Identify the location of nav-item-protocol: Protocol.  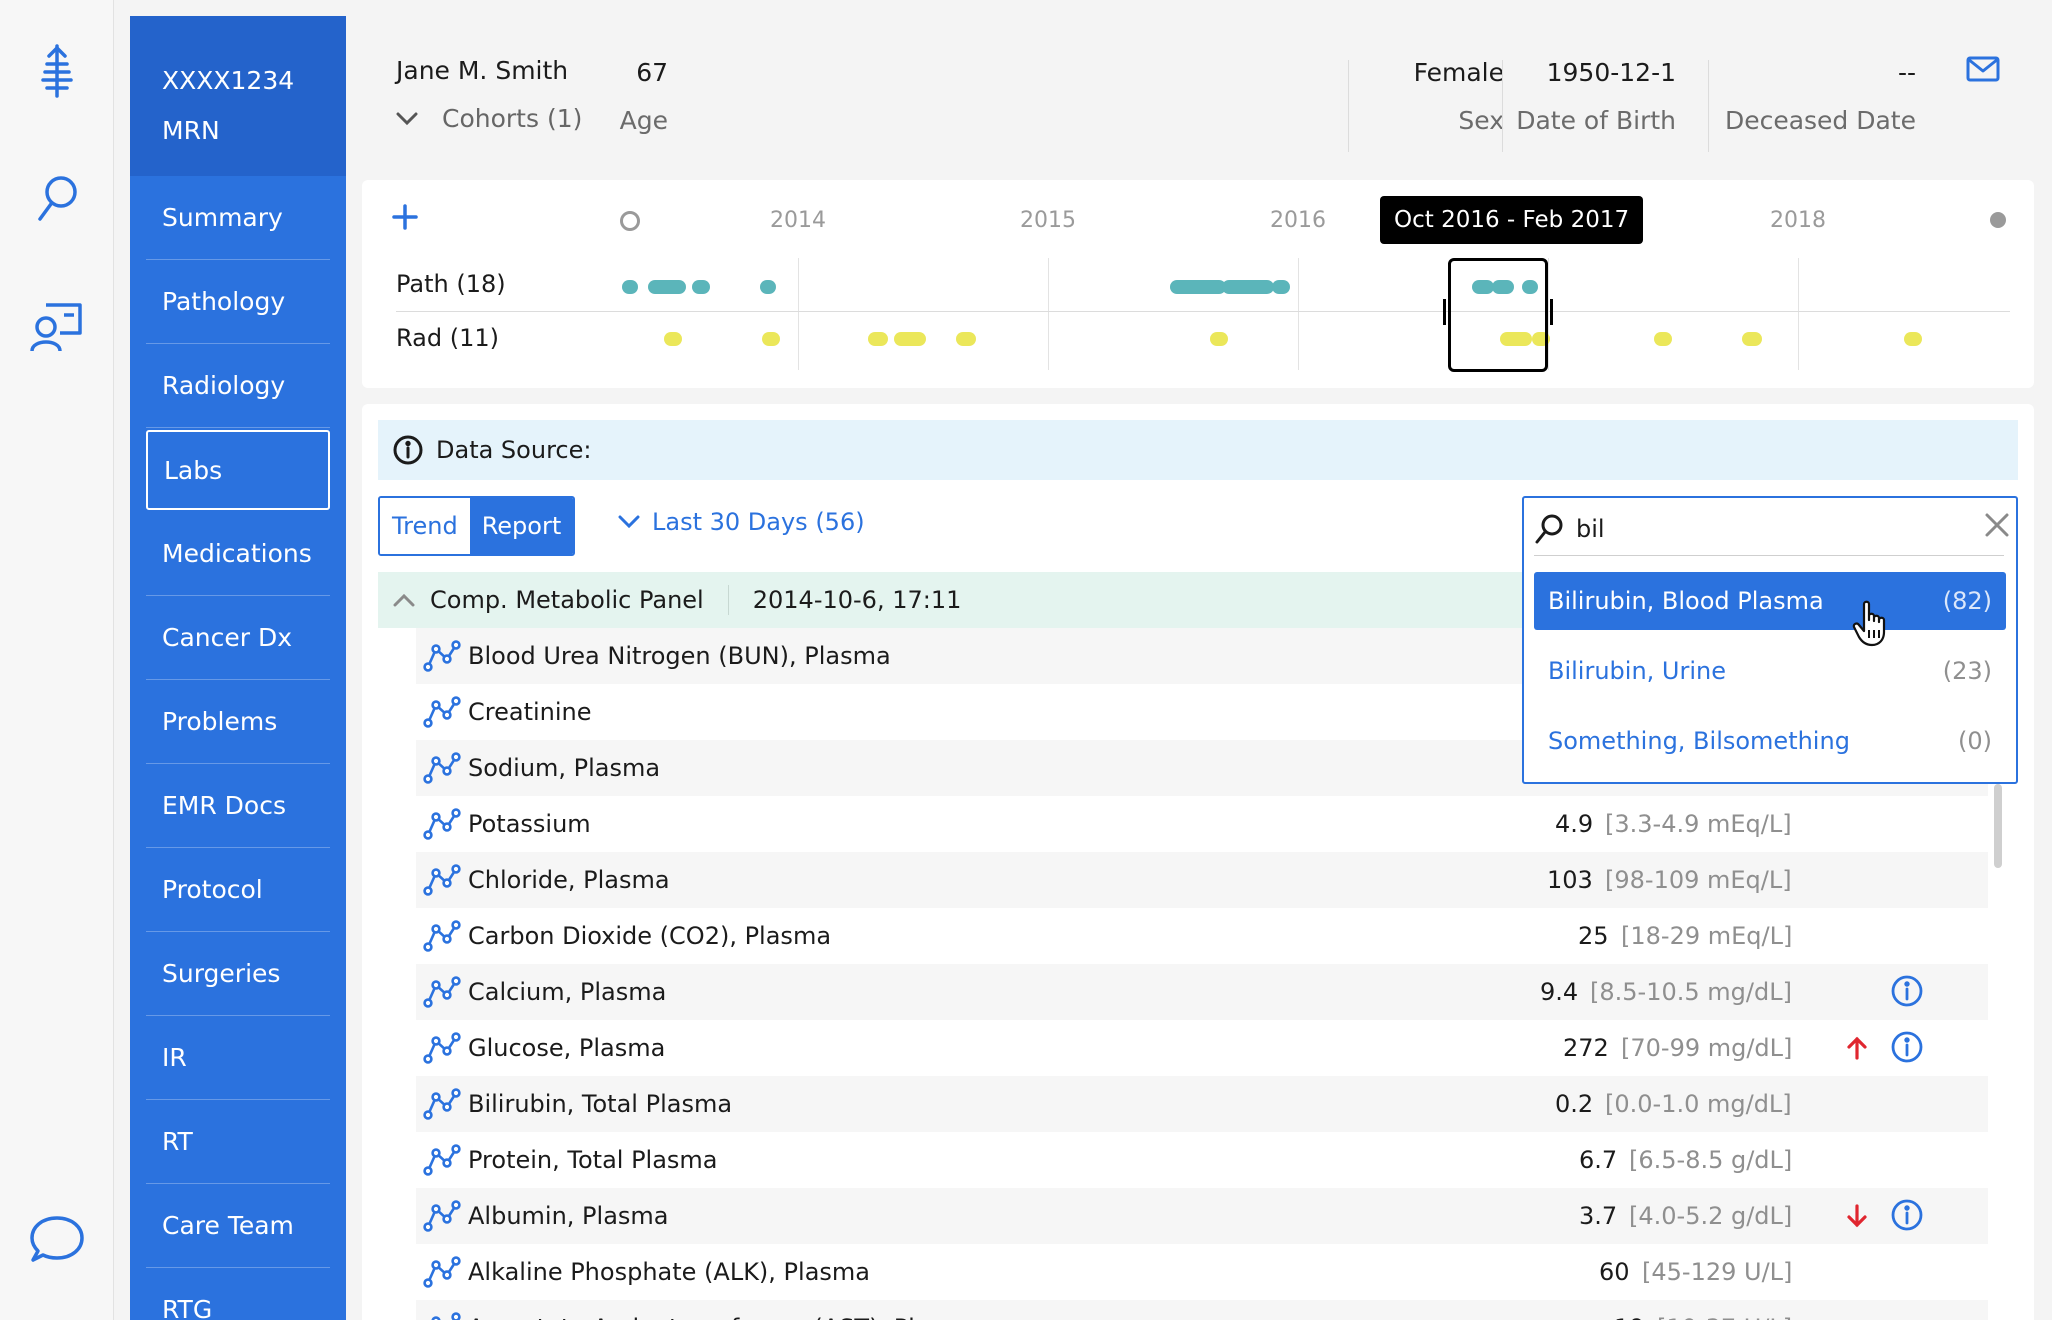
(238, 890).